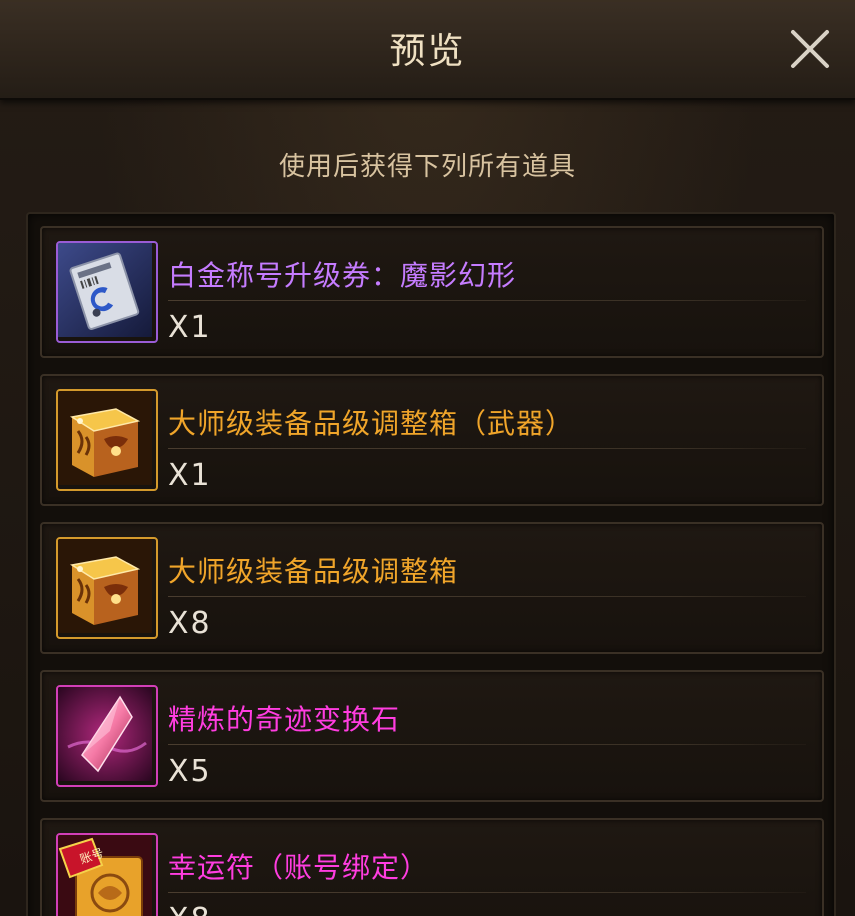 The image size is (855, 916). What do you see at coordinates (432, 867) in the screenshot?
I see `list-item: 账号 幸运符（账号绑定） X8` at bounding box center [432, 867].